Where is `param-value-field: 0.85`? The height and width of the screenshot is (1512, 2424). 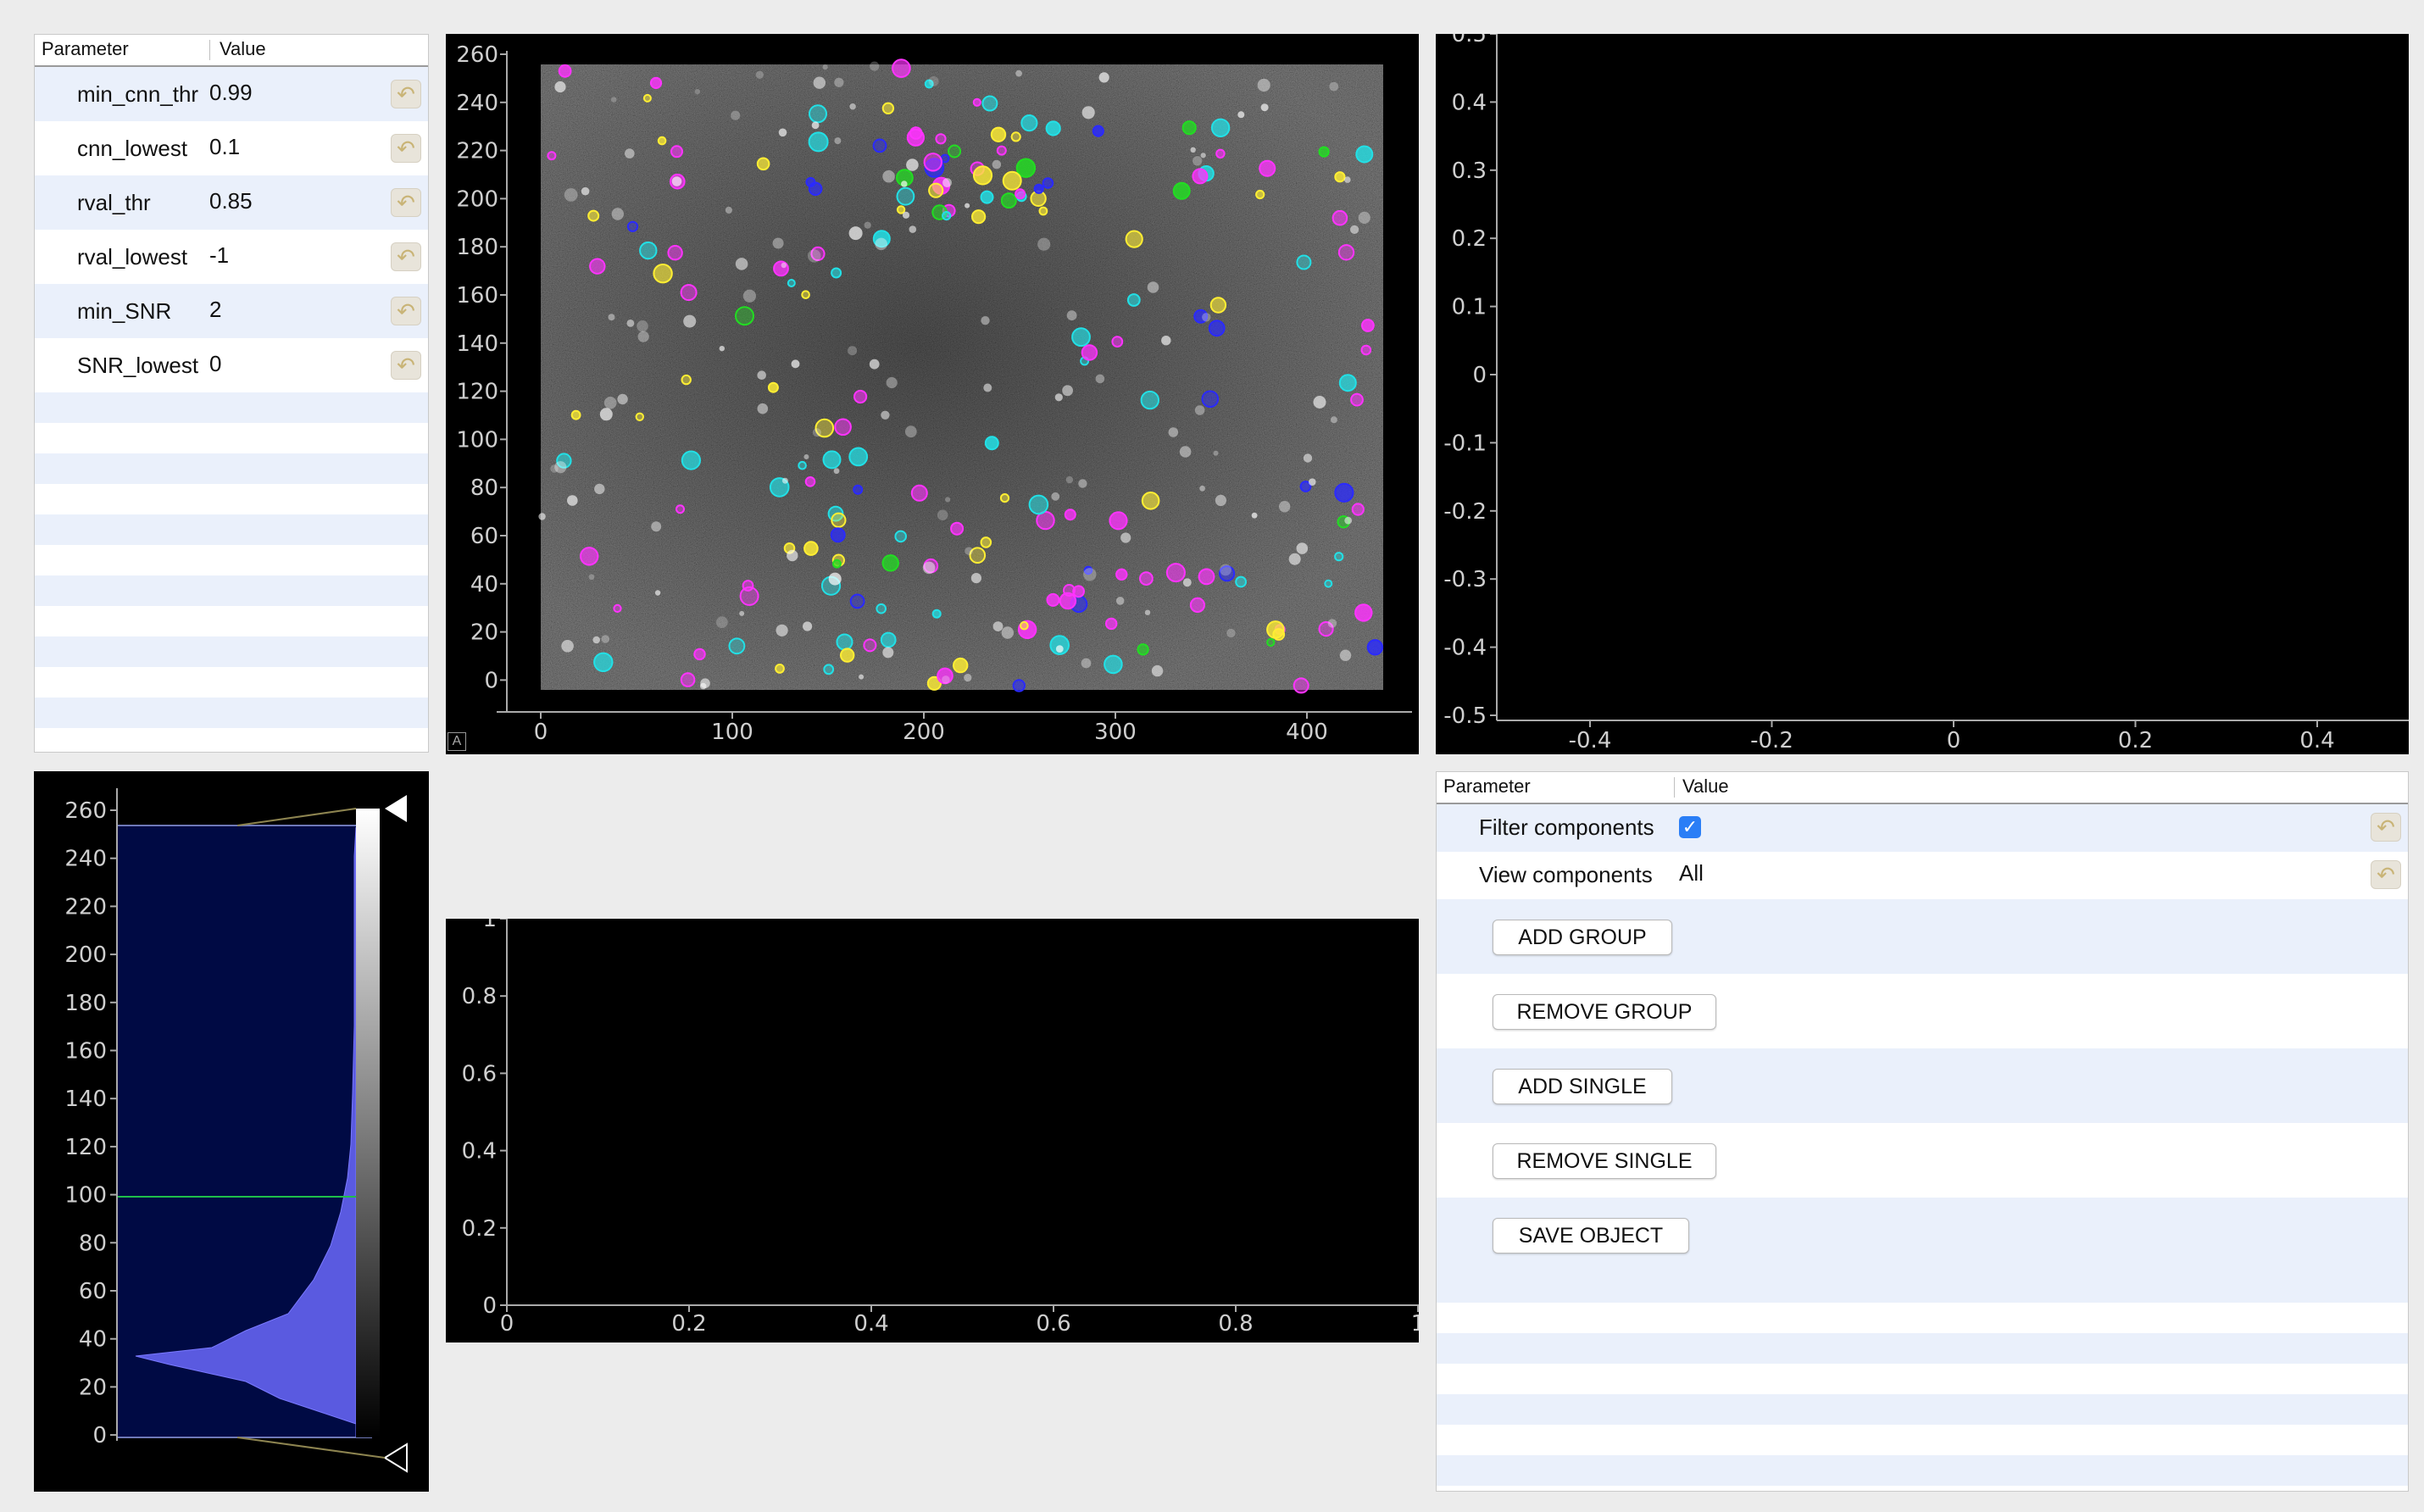
param-value-field: 0.85 is located at coordinates (231, 201).